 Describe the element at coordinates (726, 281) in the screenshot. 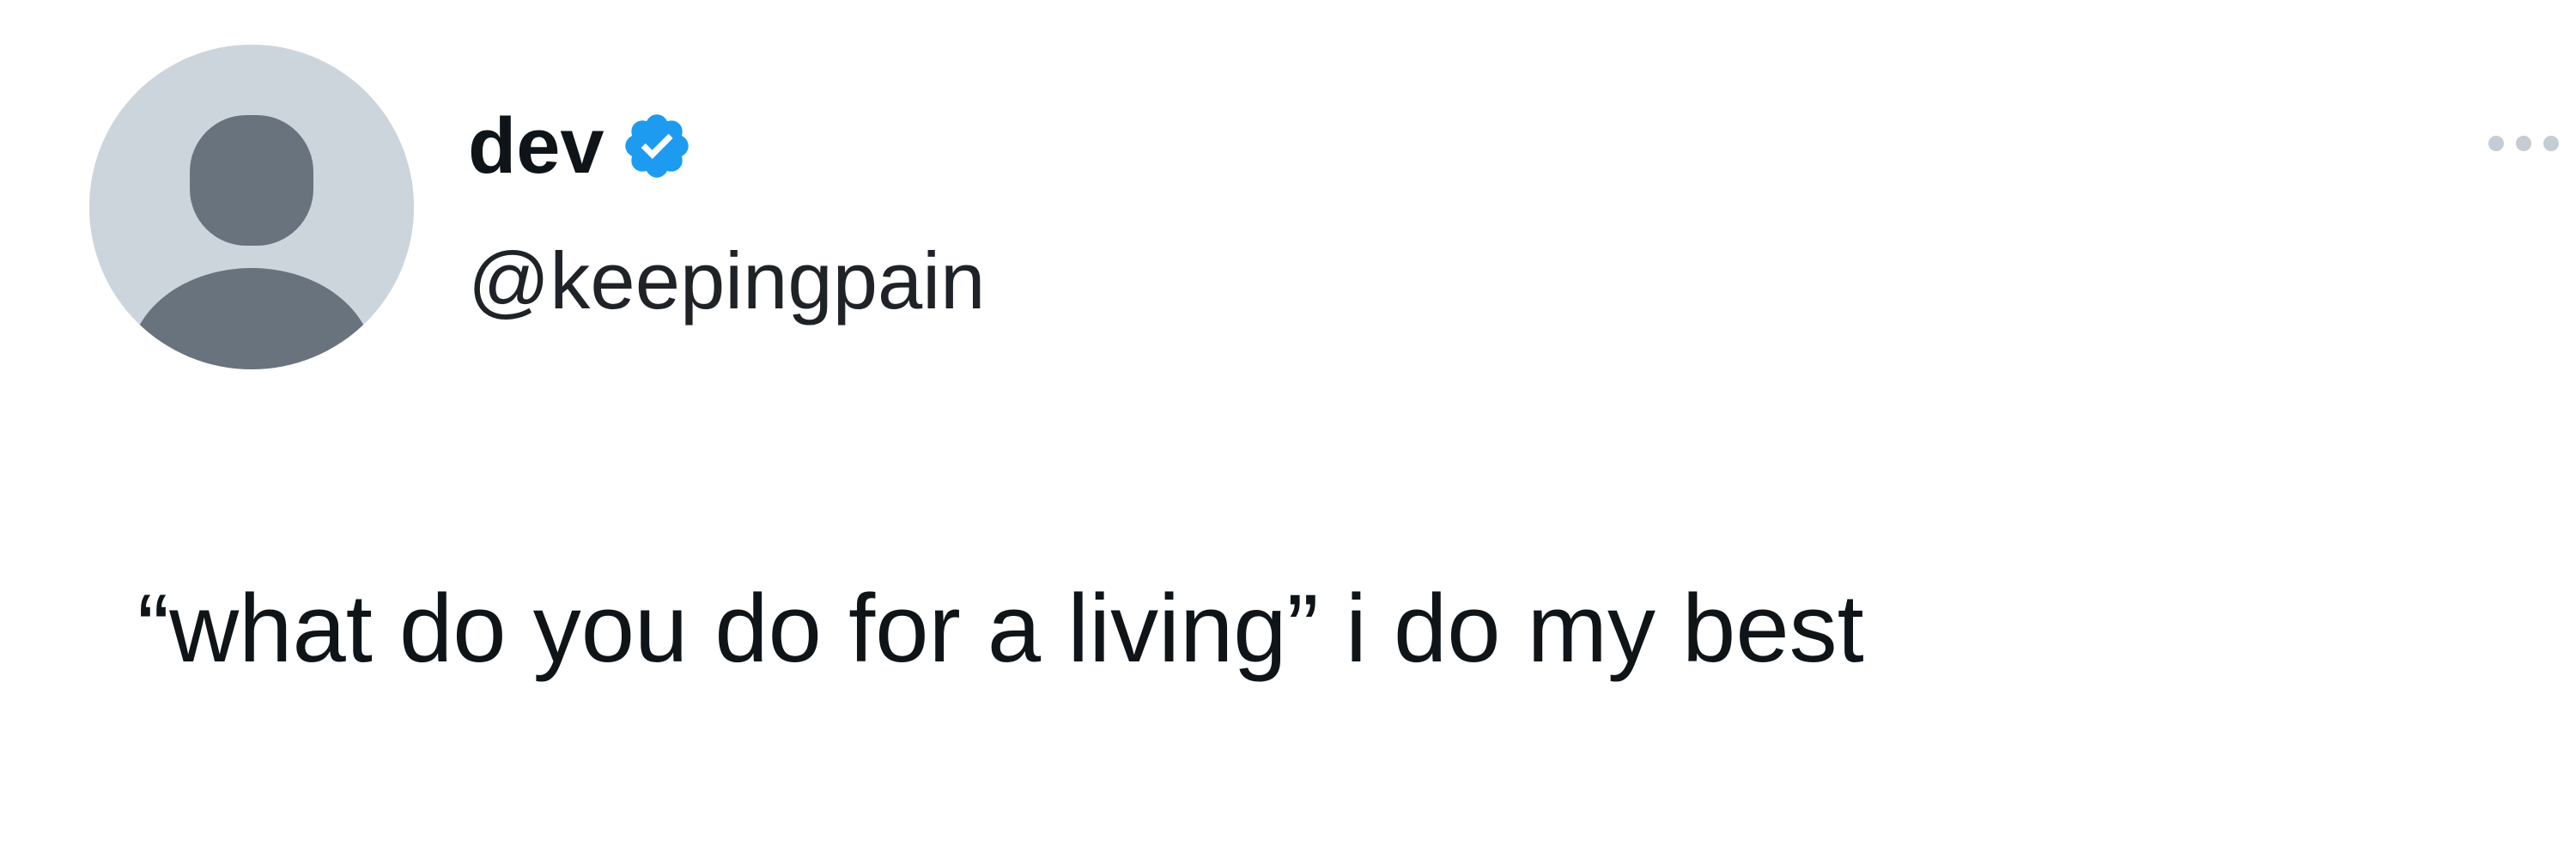

I see `author-handle: @keepingpain` at that location.